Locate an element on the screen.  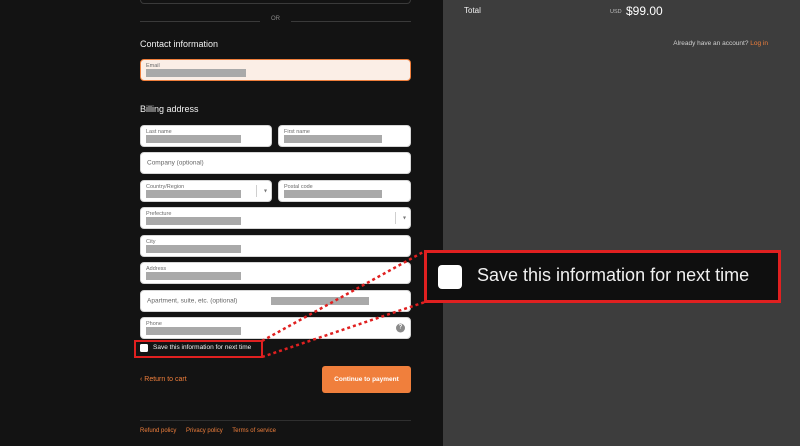
help-icon: ? is located at coordinates (400, 328).